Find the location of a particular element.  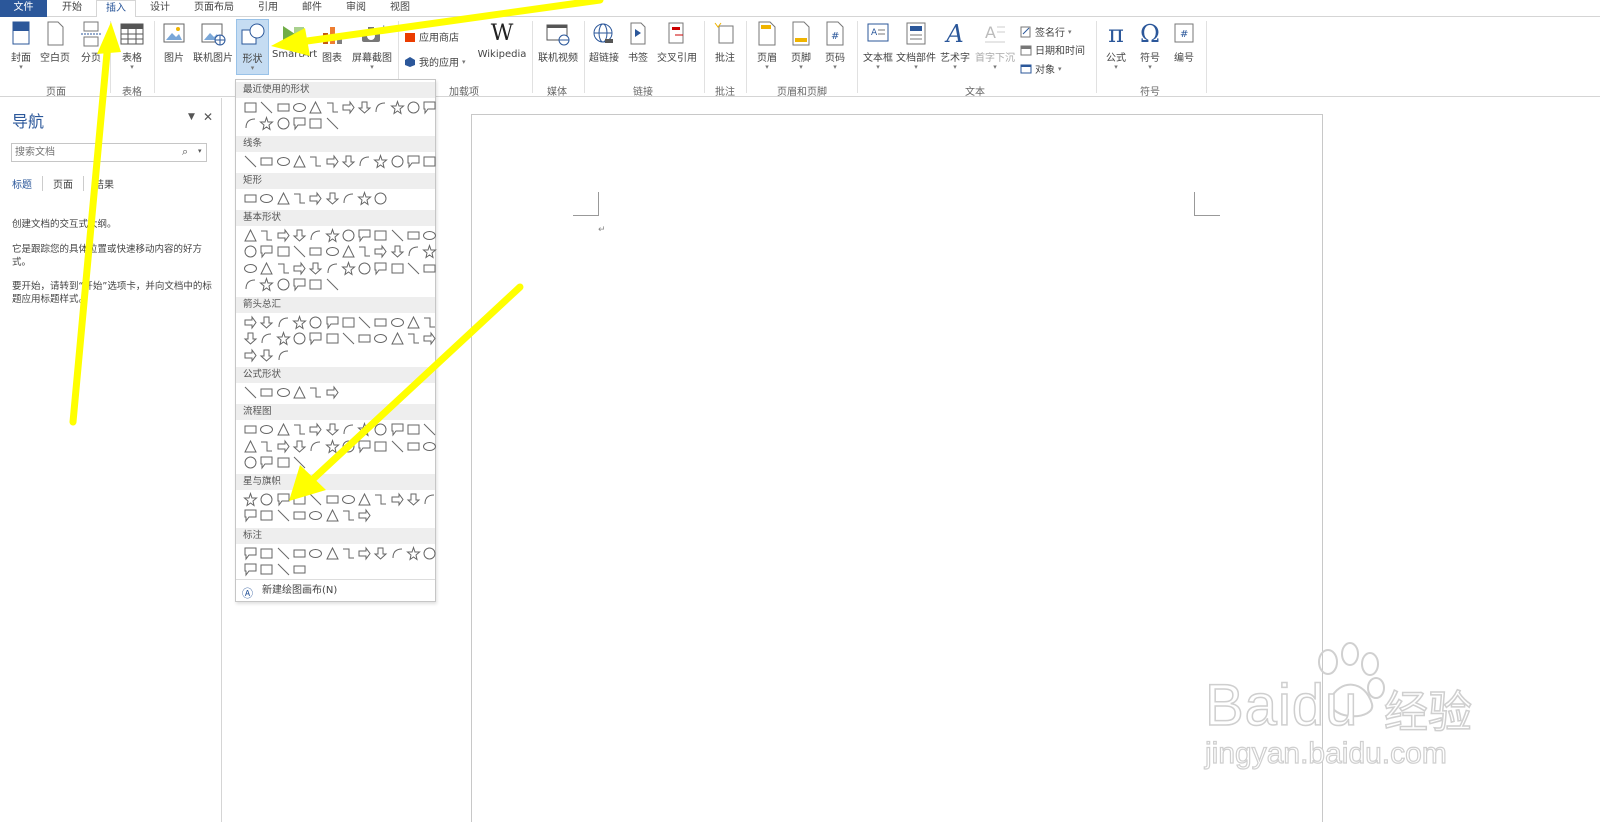

tab-layout: 页面布局 is located at coordinates (214, 8).